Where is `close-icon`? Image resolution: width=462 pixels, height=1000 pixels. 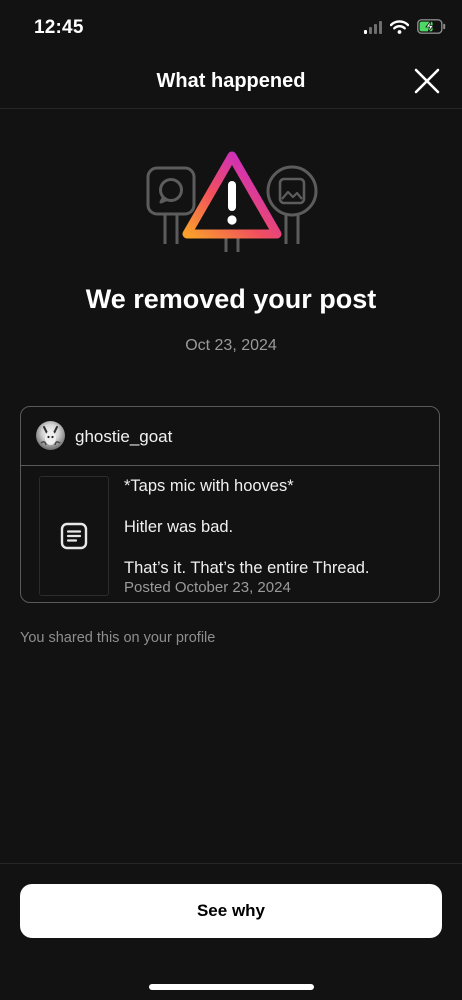
close-icon is located at coordinates (427, 81).